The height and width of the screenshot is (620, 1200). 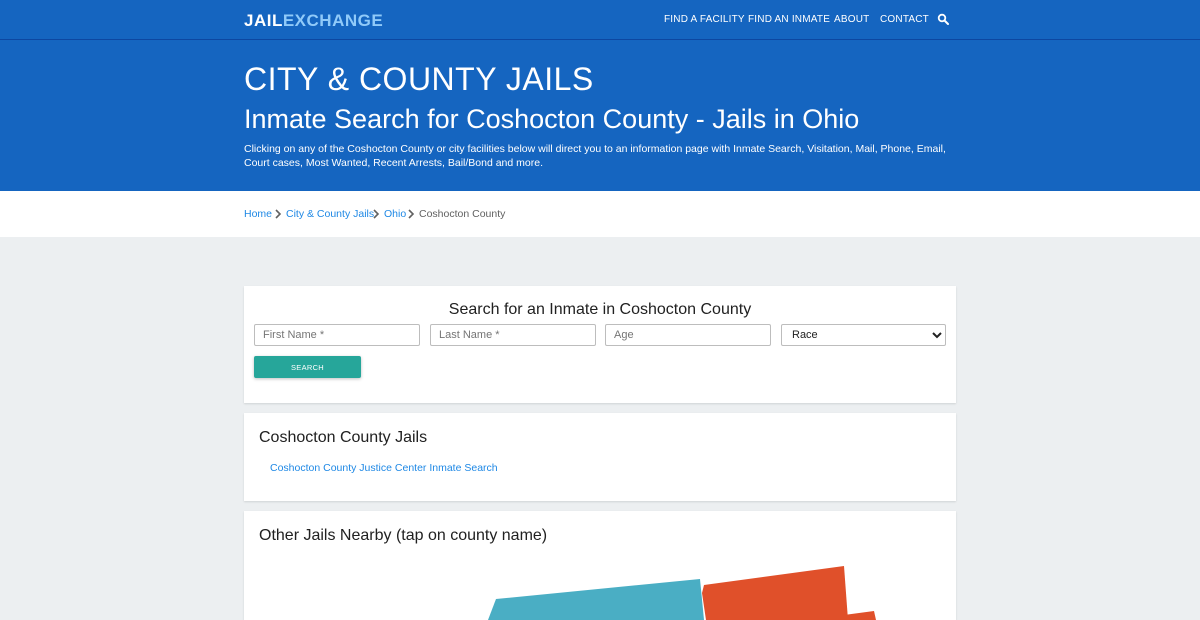 What do you see at coordinates (333, 20) in the screenshot?
I see `logo-text-exchange: EXCHANGE` at bounding box center [333, 20].